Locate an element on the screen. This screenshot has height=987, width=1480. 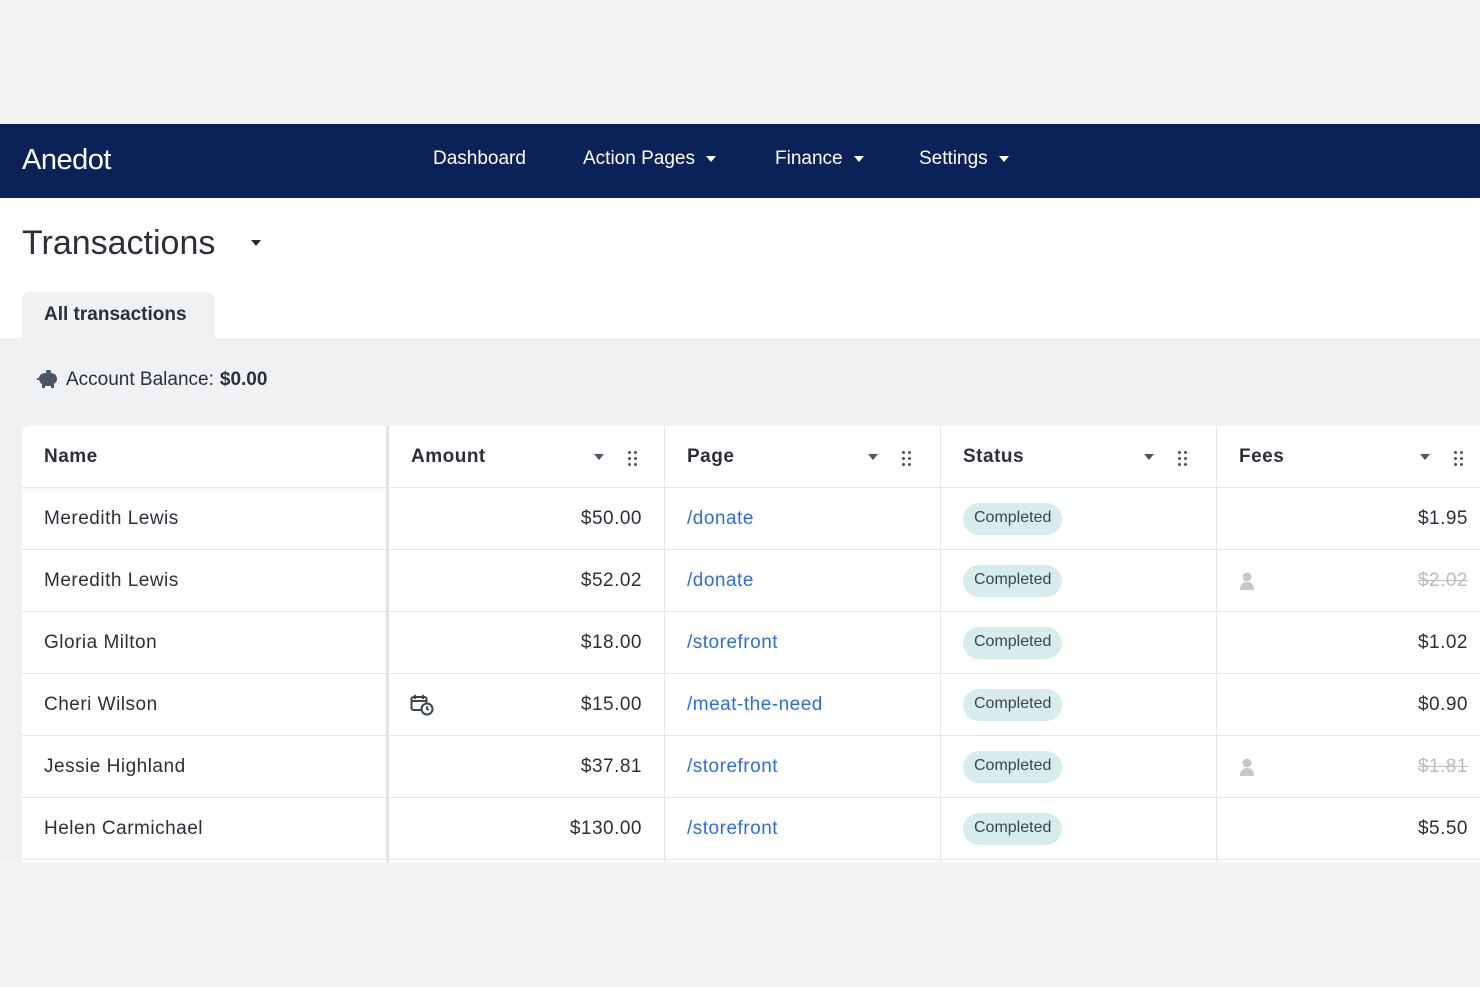
column-fees: Fees $1.95 $2.02 $1.02 $0.90 is located at coordinates (1348, 644).